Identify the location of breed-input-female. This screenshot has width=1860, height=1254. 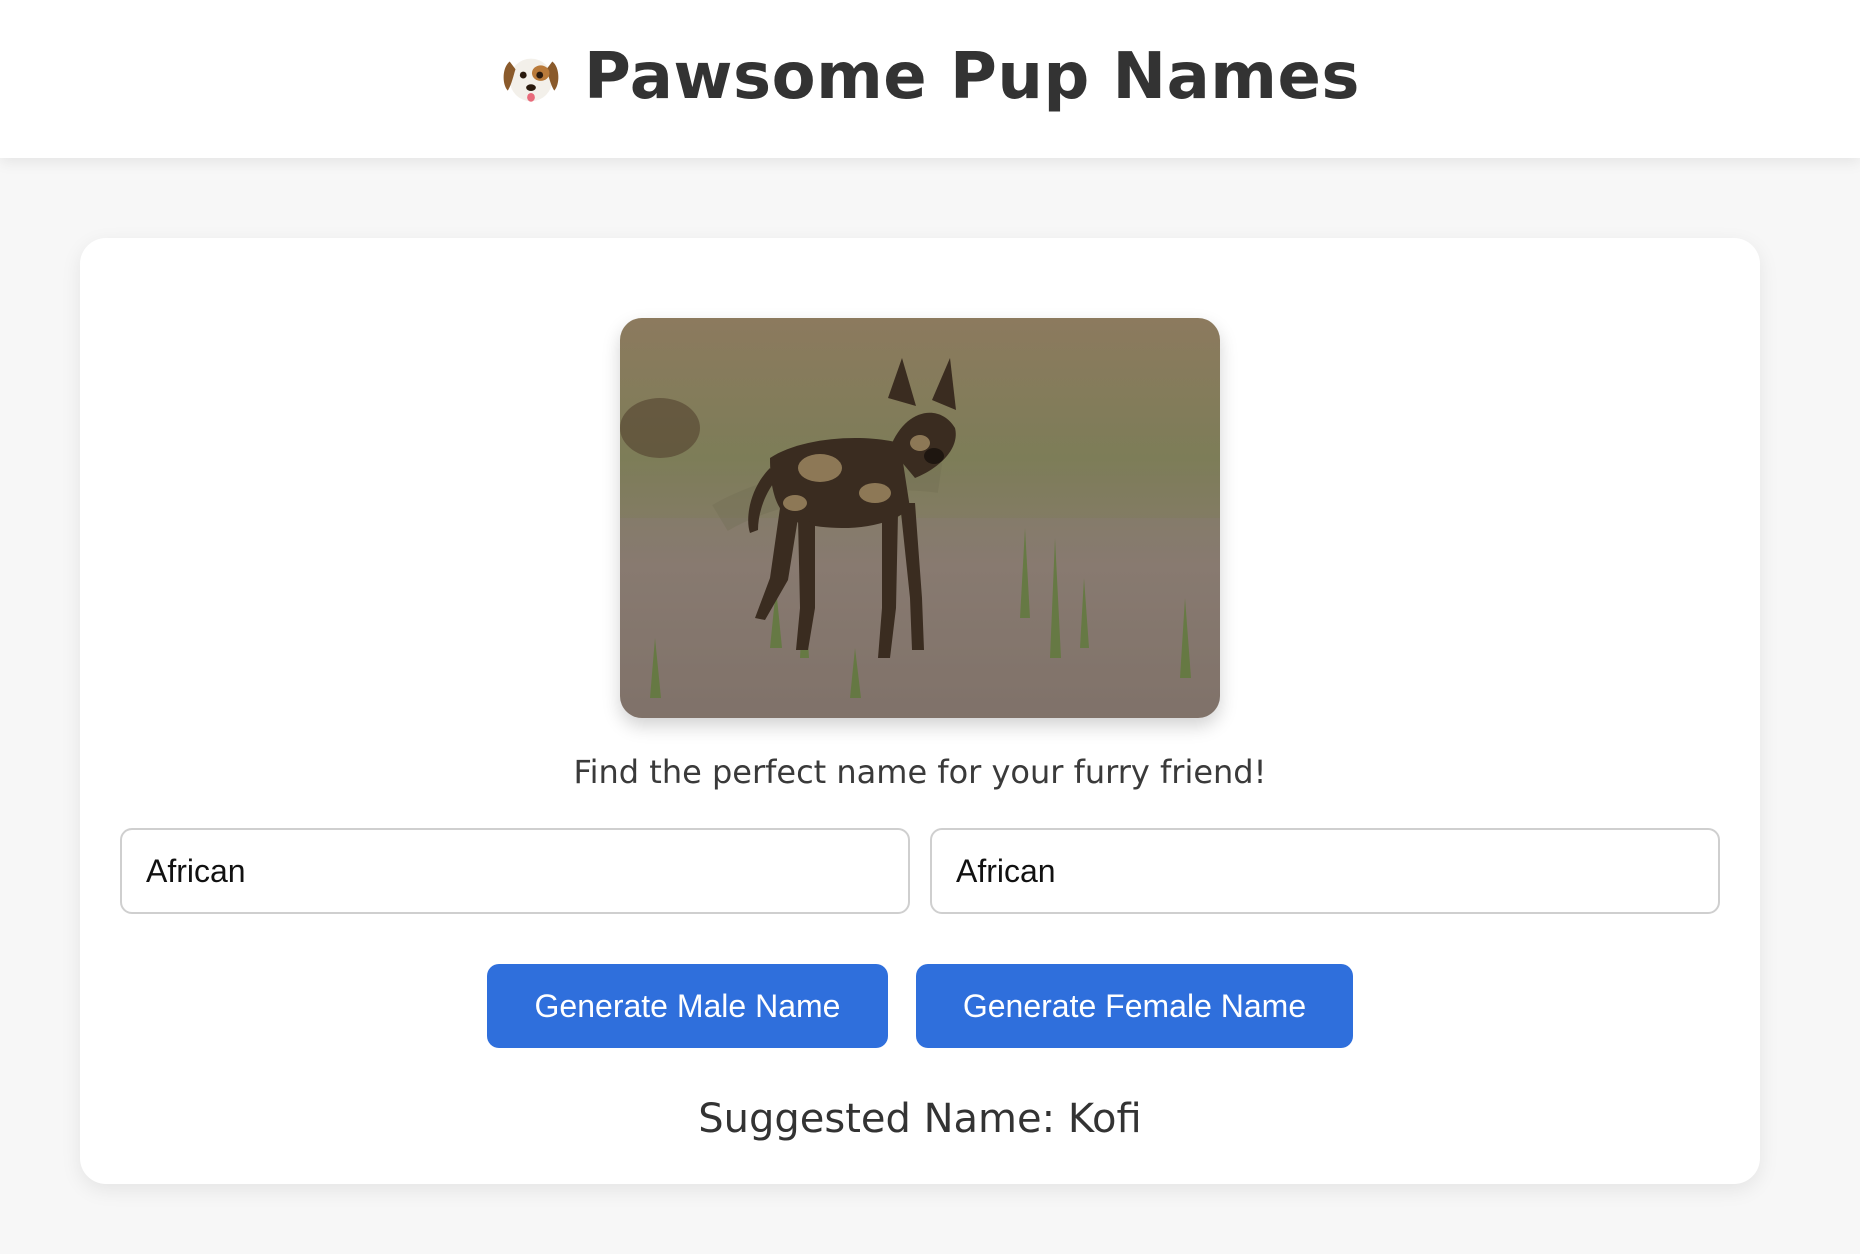
(1325, 871).